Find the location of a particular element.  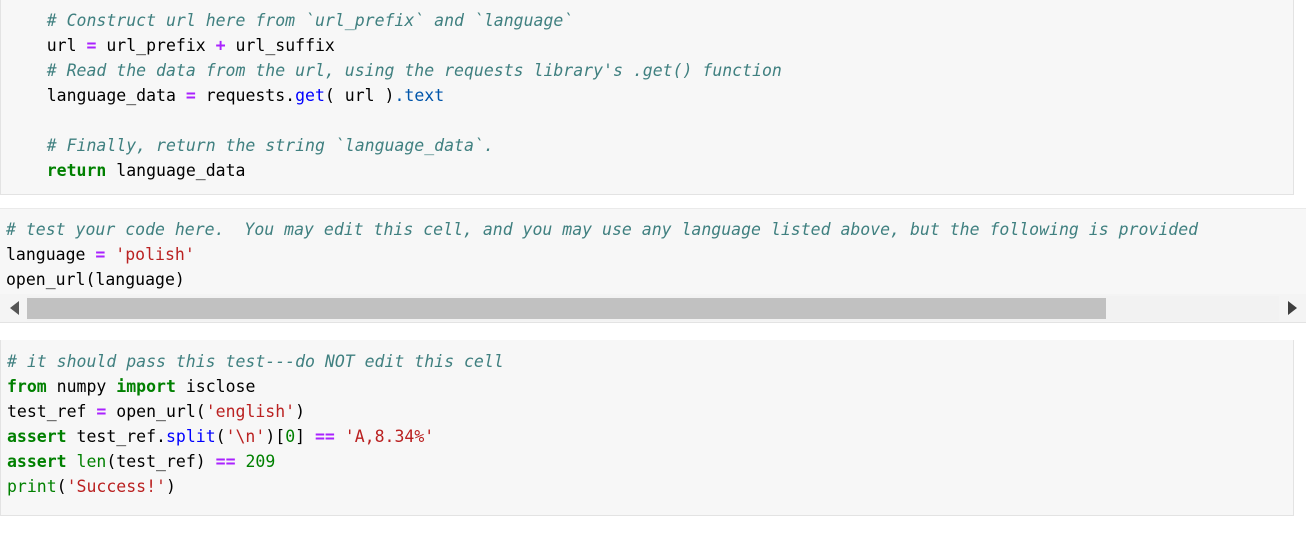

triangle-right-icon is located at coordinates (1292, 308).